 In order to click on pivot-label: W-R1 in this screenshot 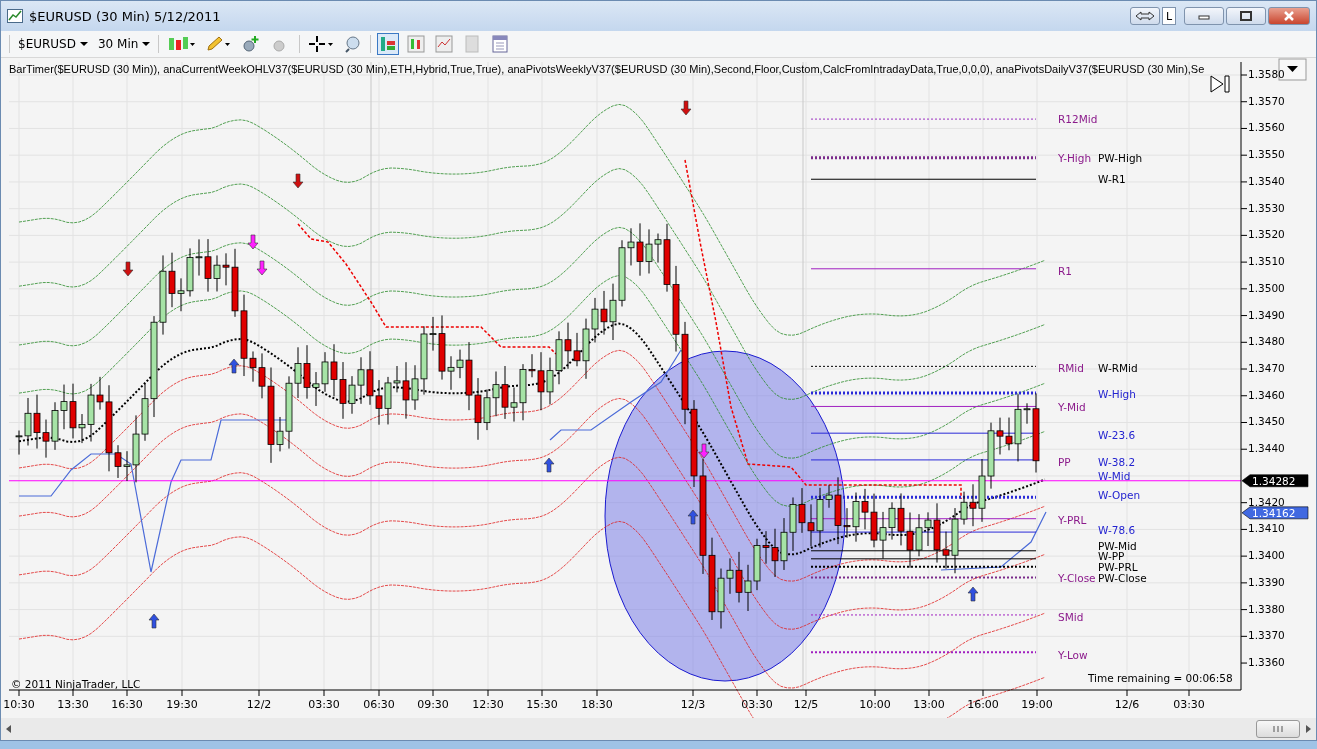, I will do `click(1112, 179)`.